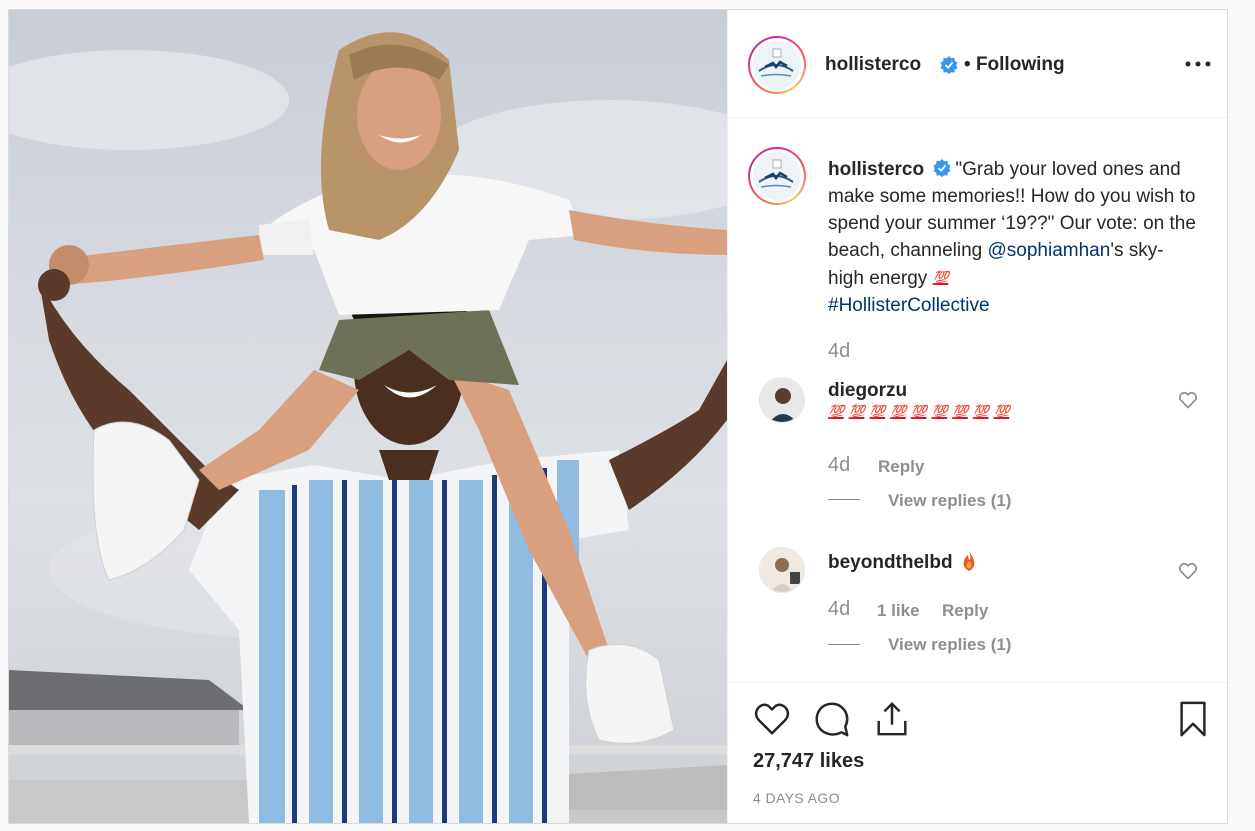 Image resolution: width=1255 pixels, height=831 pixels. I want to click on post-header: hollisterco • Following, so click(977, 64).